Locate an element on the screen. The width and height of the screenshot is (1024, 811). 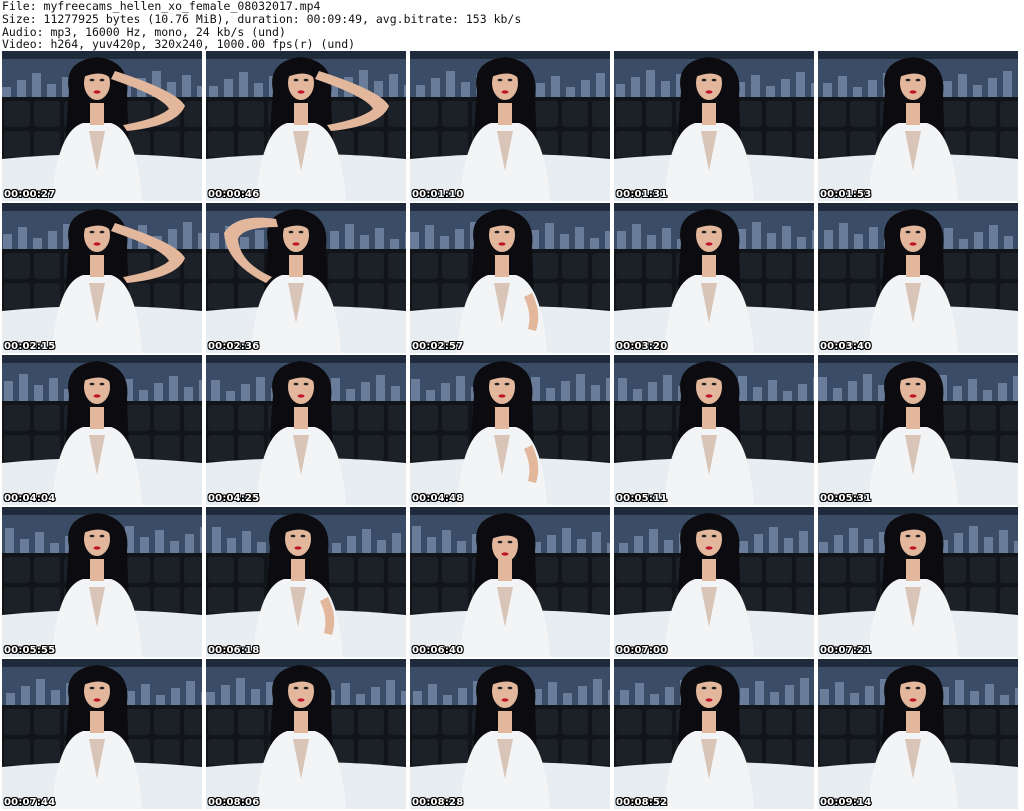
video-thumbnail: 00:05:55 is located at coordinates (102, 582).